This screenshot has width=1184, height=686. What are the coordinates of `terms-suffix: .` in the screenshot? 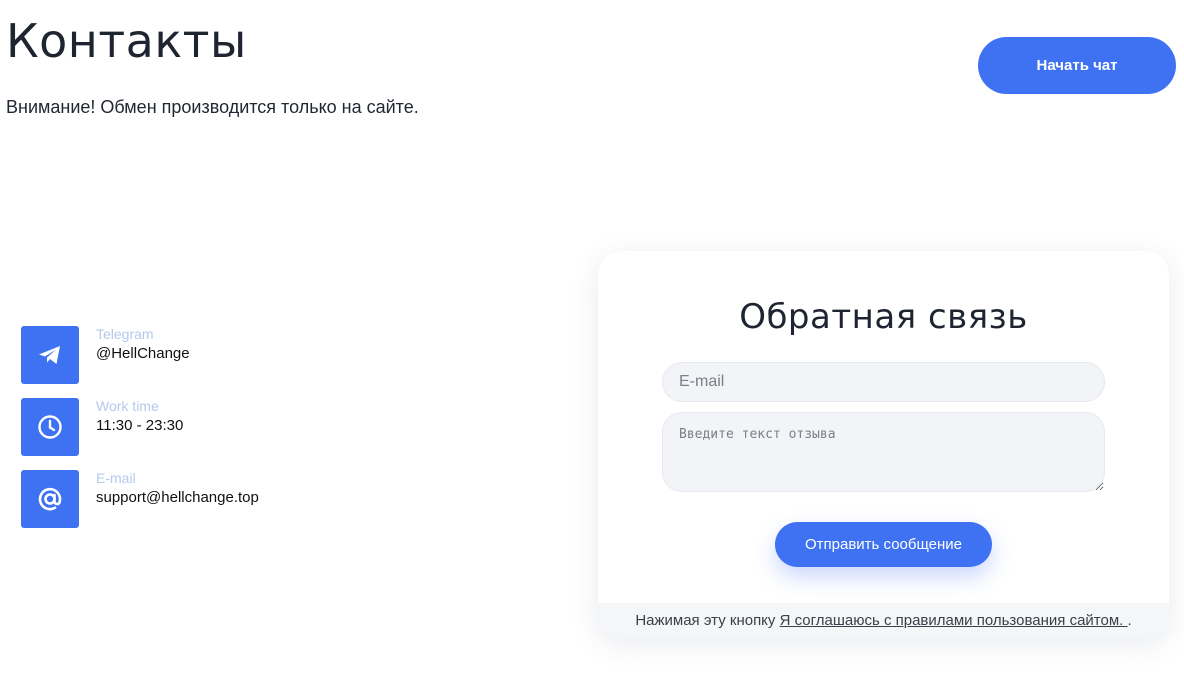 It's located at (1129, 620).